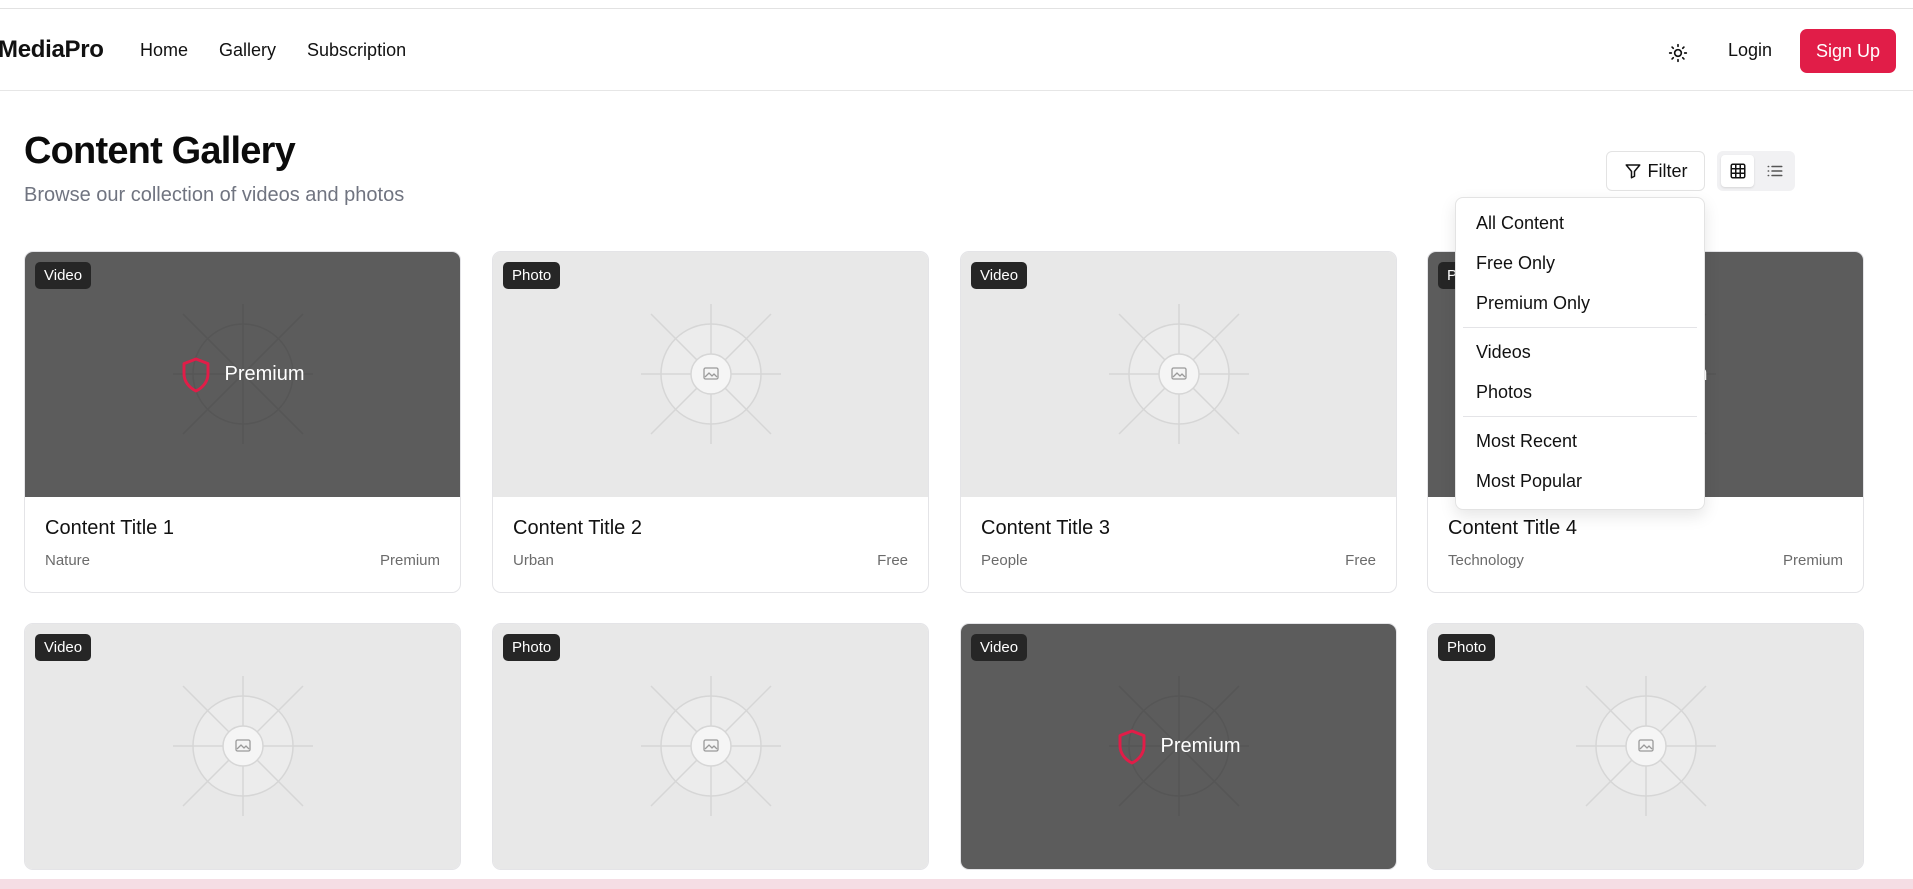 The height and width of the screenshot is (889, 1913). I want to click on filter-button-label: Filter, so click(1667, 170).